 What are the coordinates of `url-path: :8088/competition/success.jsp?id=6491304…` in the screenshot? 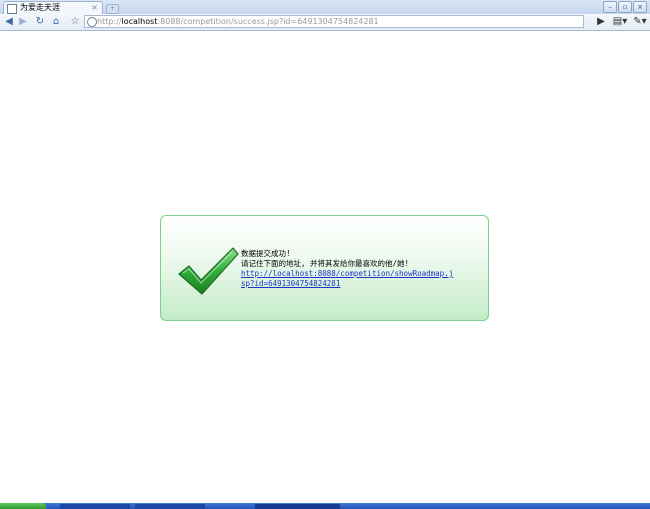 It's located at (268, 21).